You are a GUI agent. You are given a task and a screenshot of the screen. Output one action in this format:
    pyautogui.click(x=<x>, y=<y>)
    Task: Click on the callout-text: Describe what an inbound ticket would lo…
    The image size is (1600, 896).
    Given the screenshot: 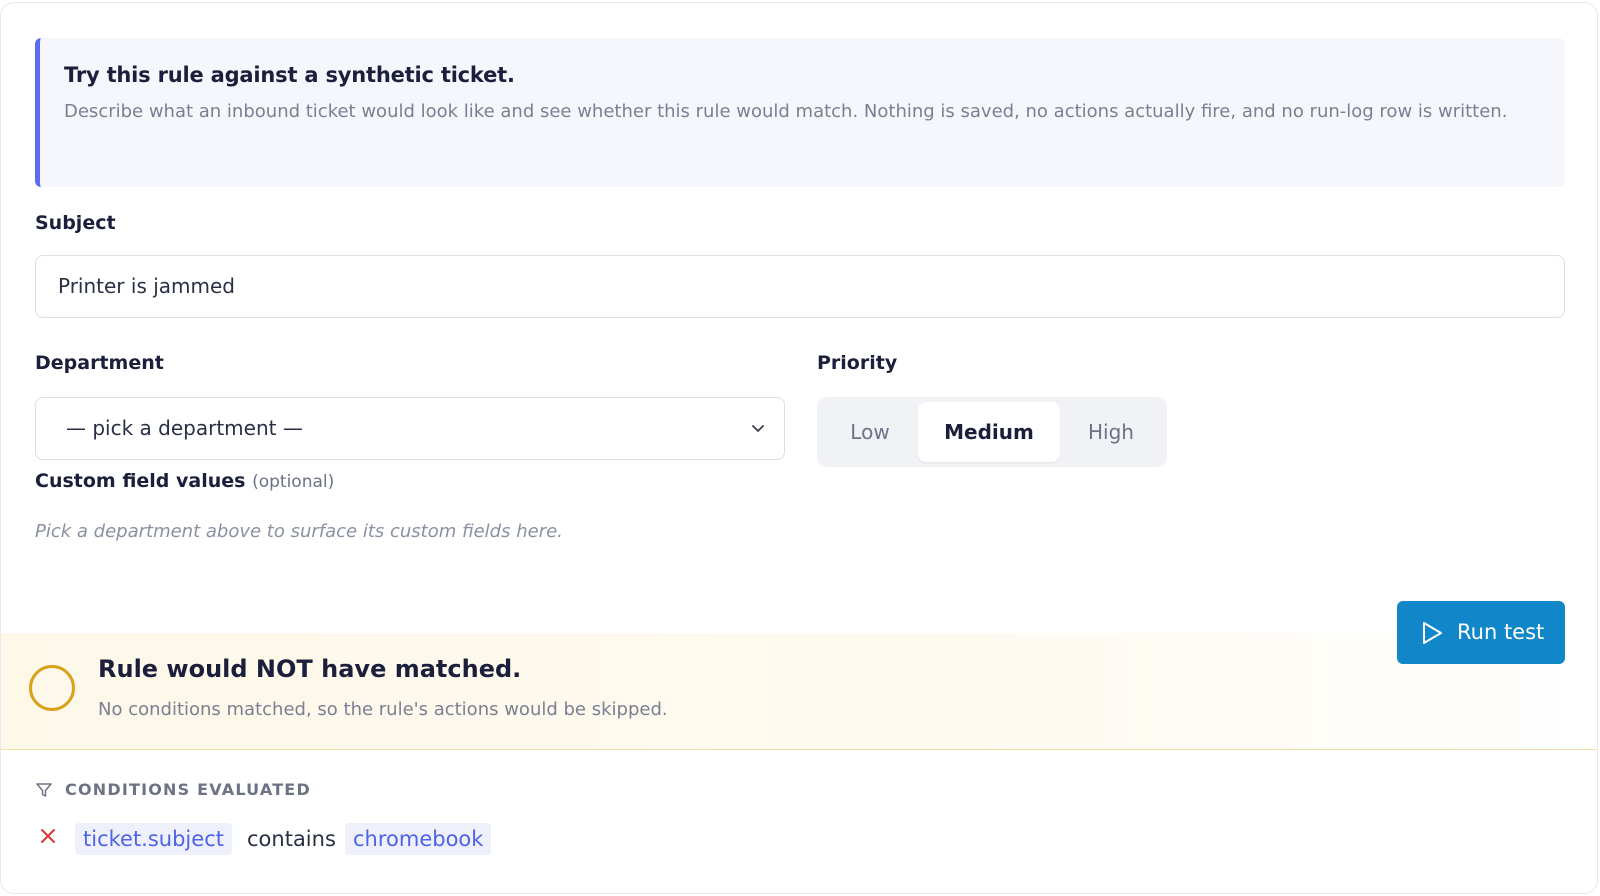 What is the action you would take?
    pyautogui.click(x=786, y=111)
    